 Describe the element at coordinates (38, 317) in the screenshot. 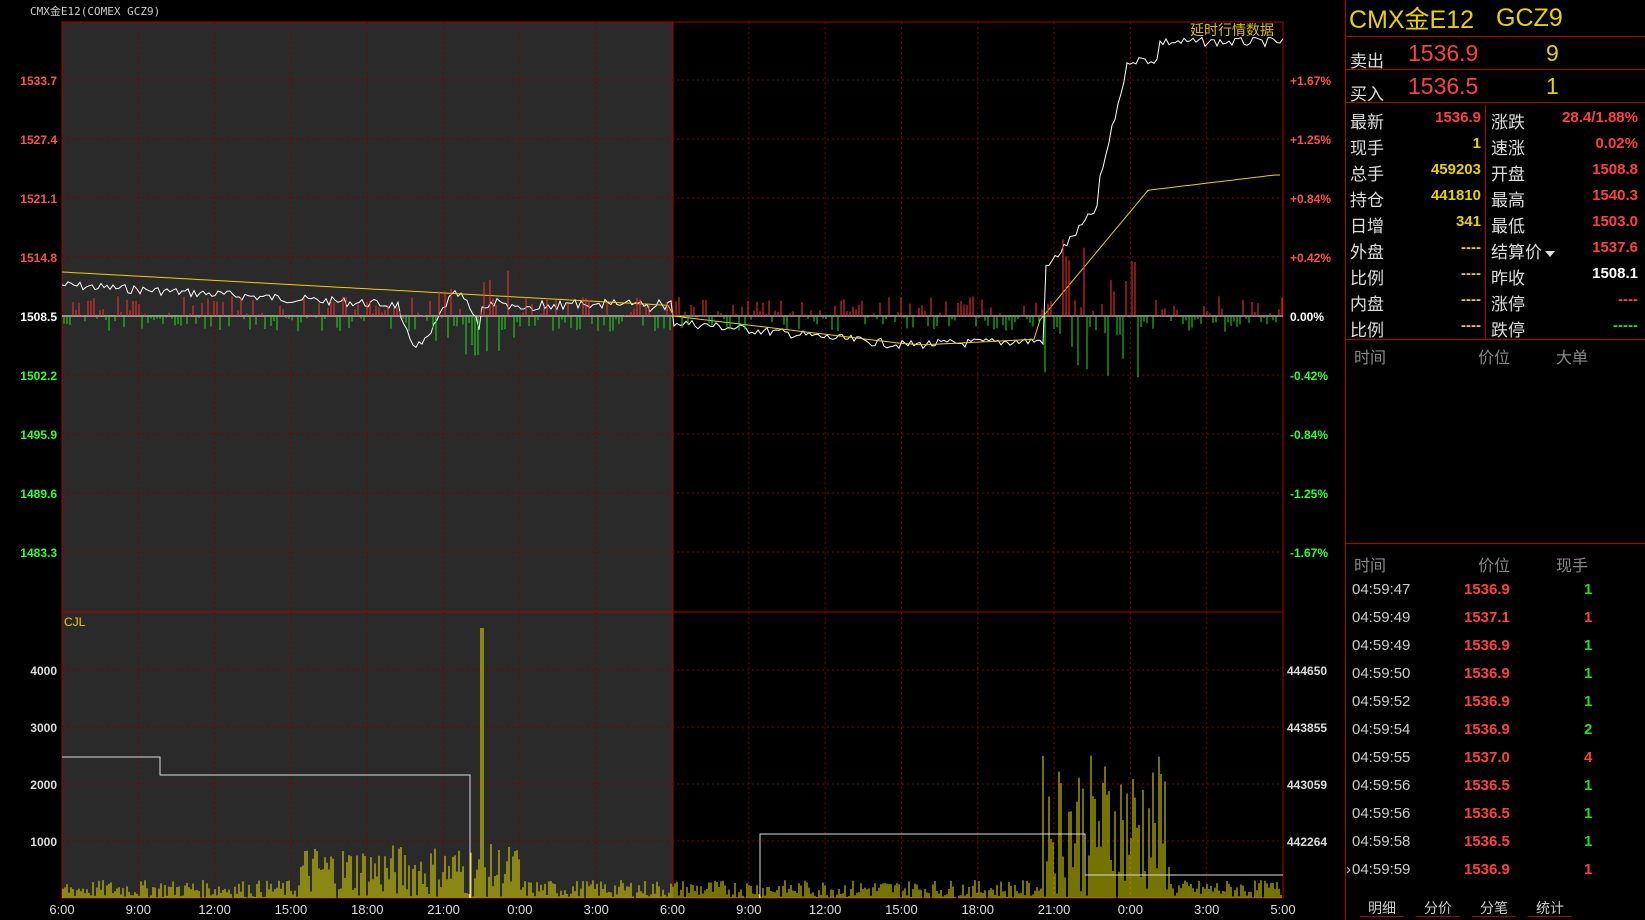

I see `price-axis-label: 1508.5` at that location.